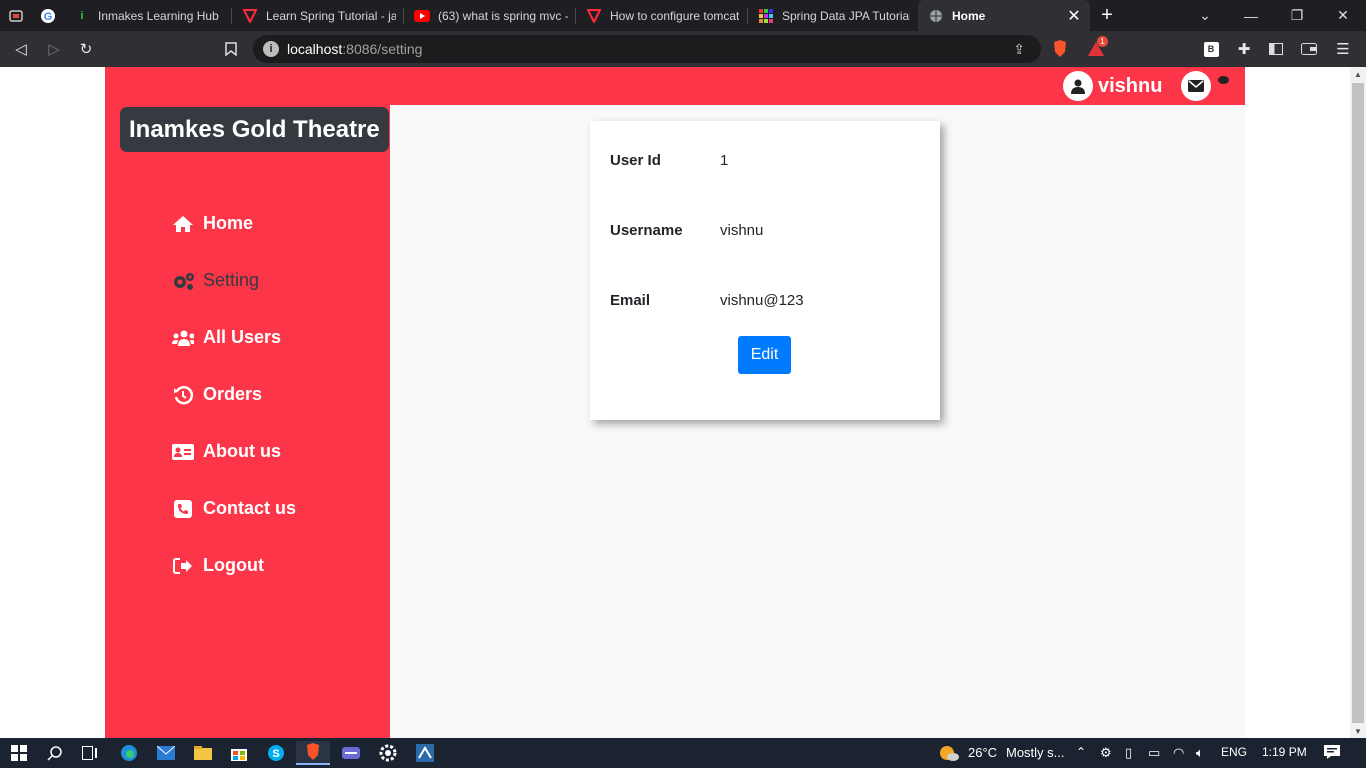 Image resolution: width=1366 pixels, height=768 pixels. I want to click on field-label: Username, so click(646, 230).